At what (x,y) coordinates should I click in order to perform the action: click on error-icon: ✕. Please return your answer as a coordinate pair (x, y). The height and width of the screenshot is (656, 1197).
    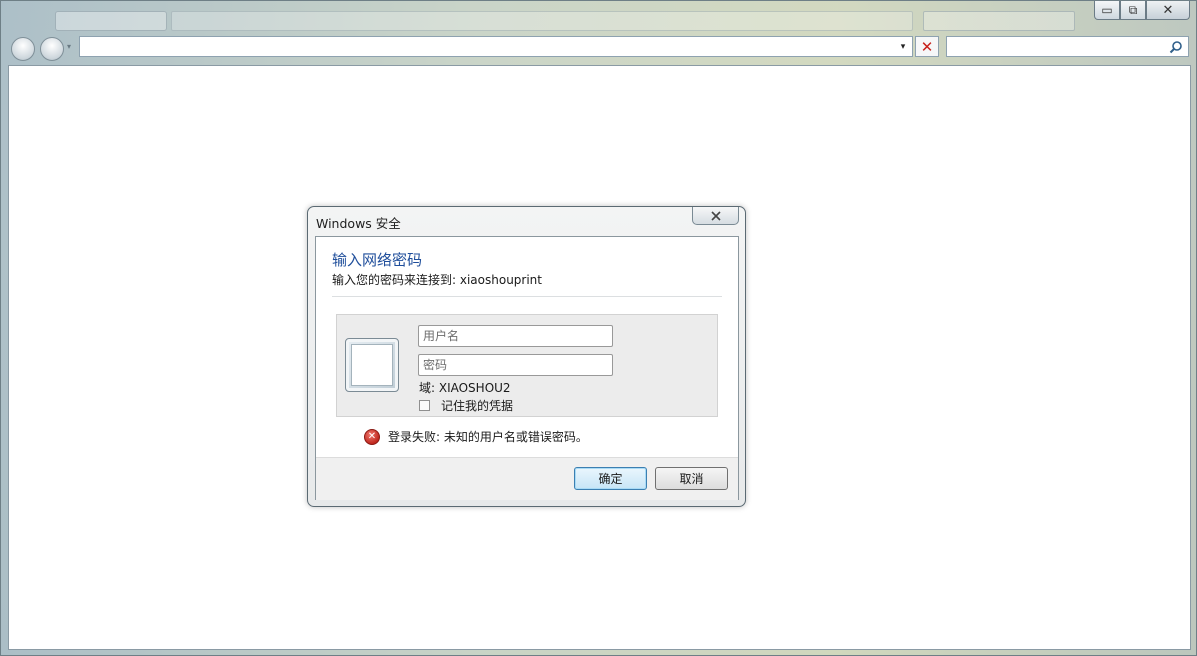
    Looking at the image, I should click on (372, 436).